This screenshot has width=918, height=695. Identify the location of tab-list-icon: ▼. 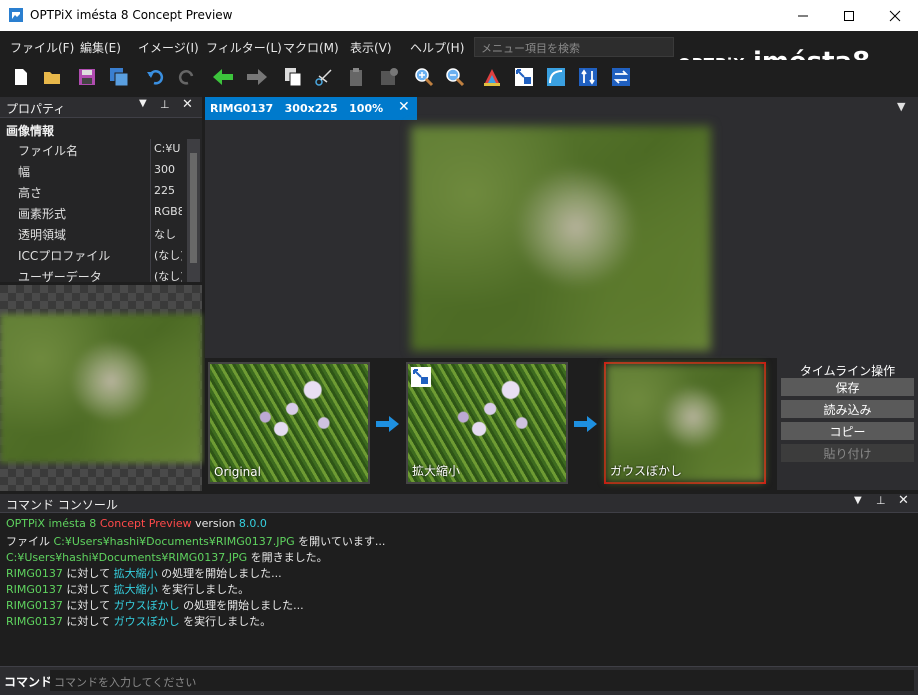
(901, 106).